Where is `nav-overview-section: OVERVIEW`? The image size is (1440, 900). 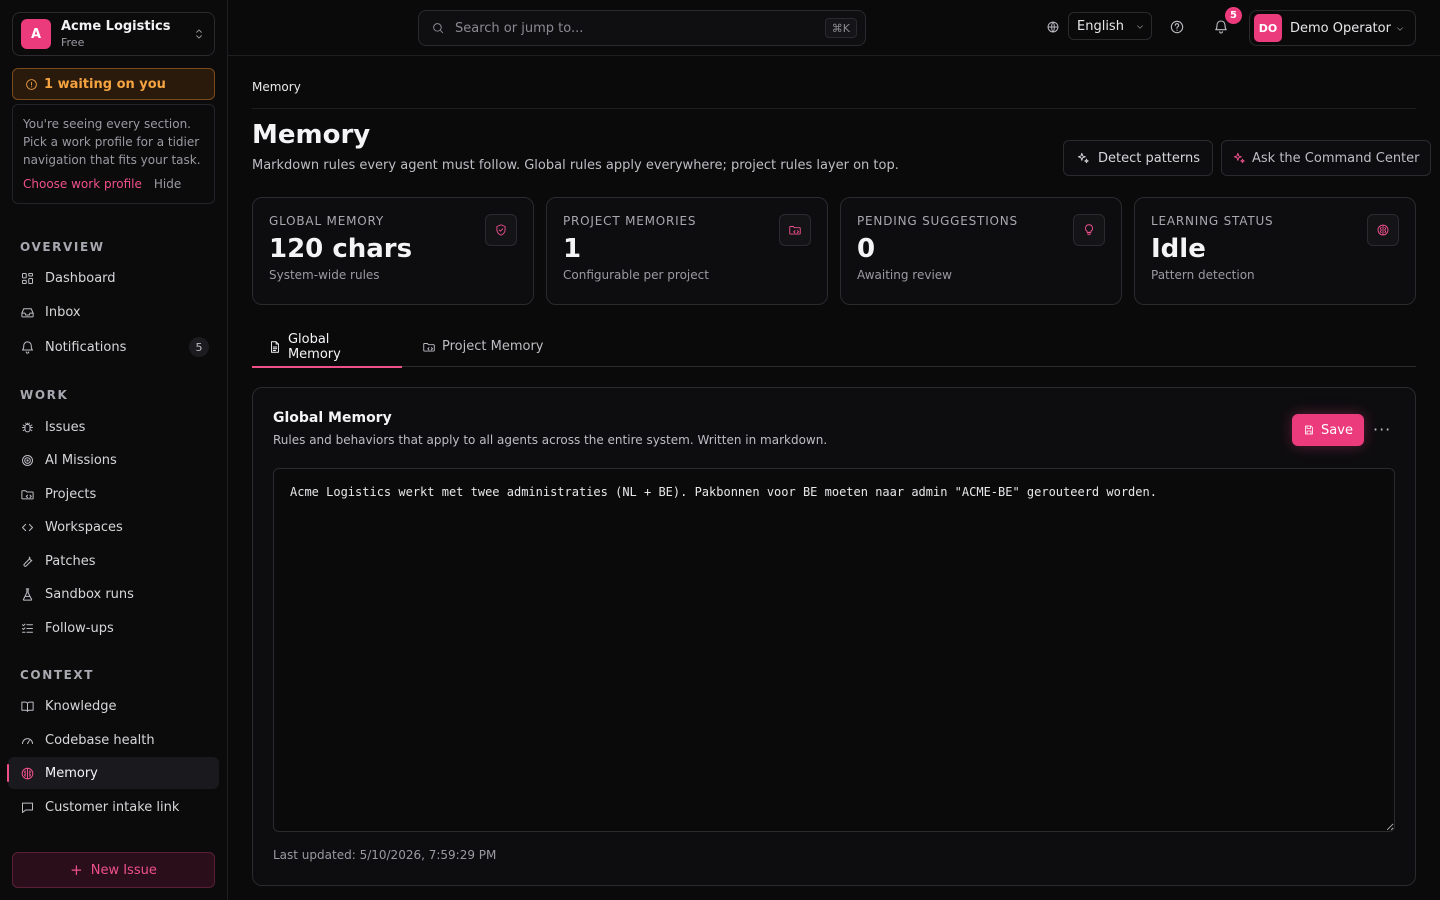
nav-overview-section: OVERVIEW is located at coordinates (114, 249).